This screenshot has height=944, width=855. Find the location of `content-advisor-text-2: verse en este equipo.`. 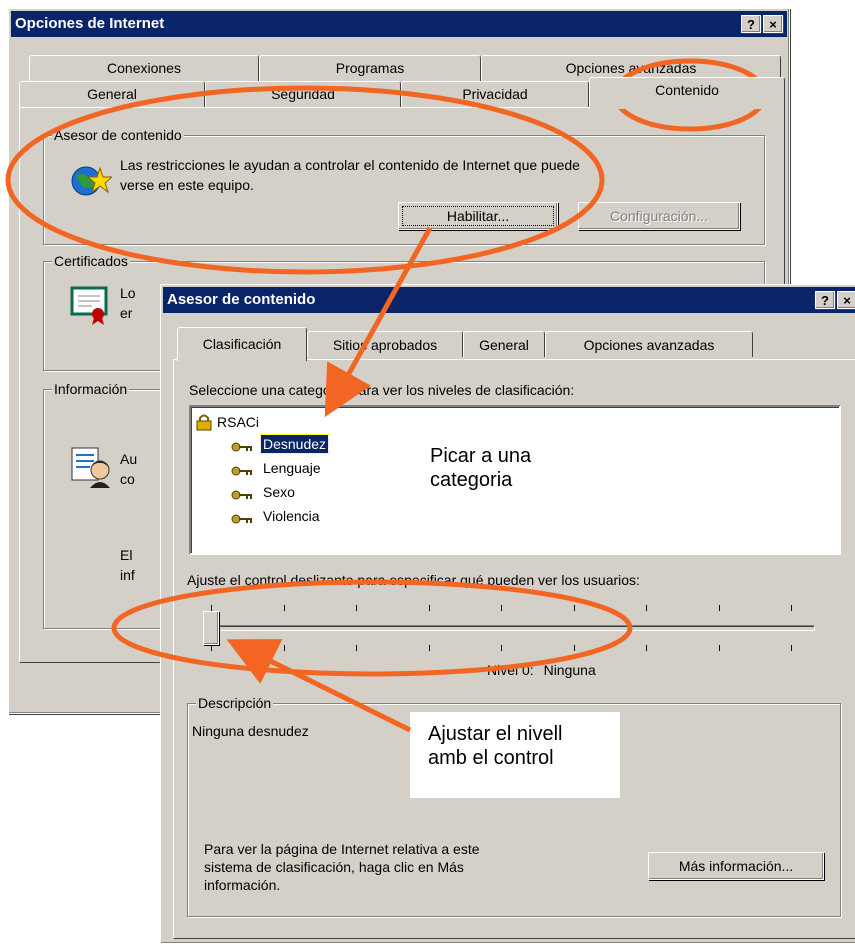

content-advisor-text-2: verse en este equipo. is located at coordinates (187, 185).